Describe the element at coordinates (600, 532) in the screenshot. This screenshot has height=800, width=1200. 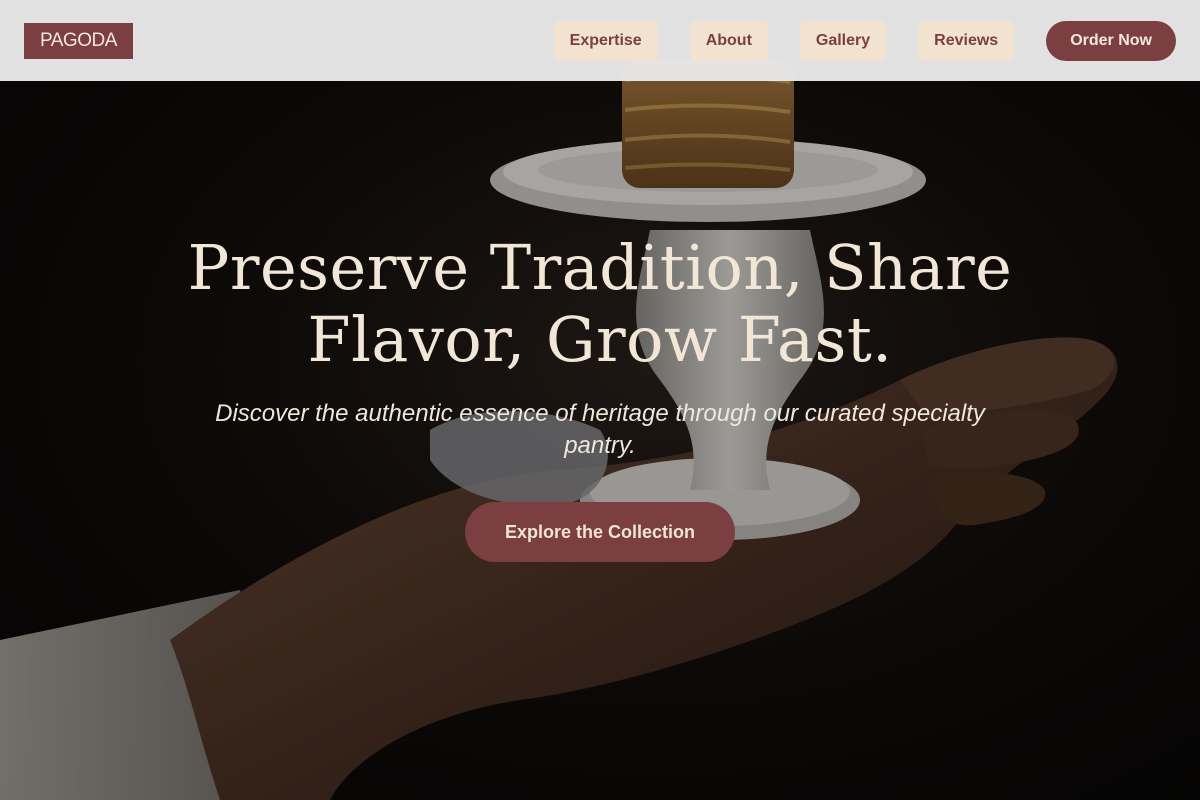
I see `explore-collection-button: Explore the Collection` at that location.